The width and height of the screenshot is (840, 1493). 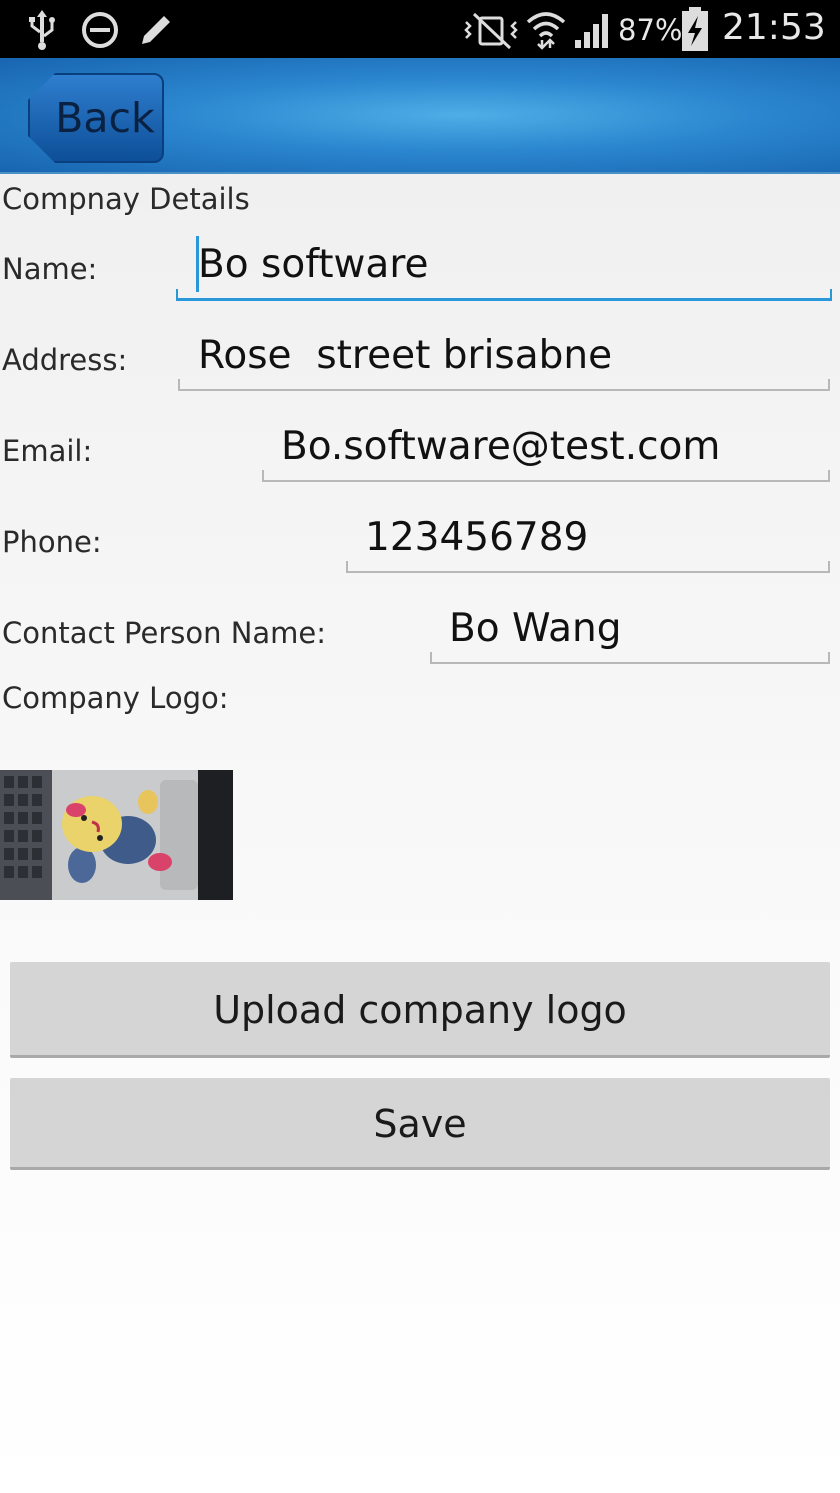 I want to click on action-bar: Back, so click(x=420, y=116).